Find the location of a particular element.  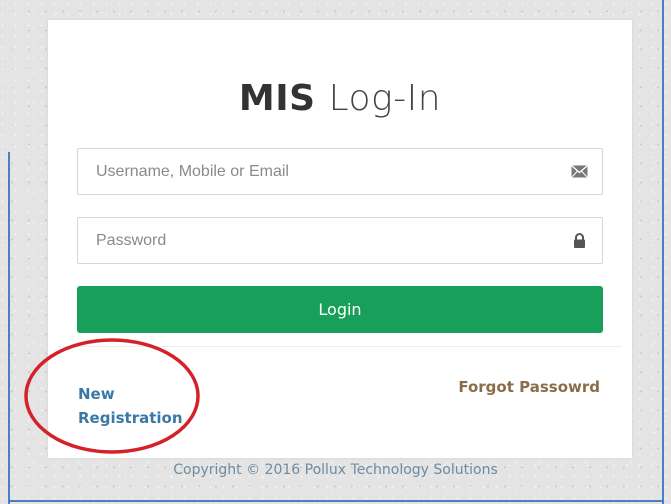

username-input is located at coordinates (340, 171).